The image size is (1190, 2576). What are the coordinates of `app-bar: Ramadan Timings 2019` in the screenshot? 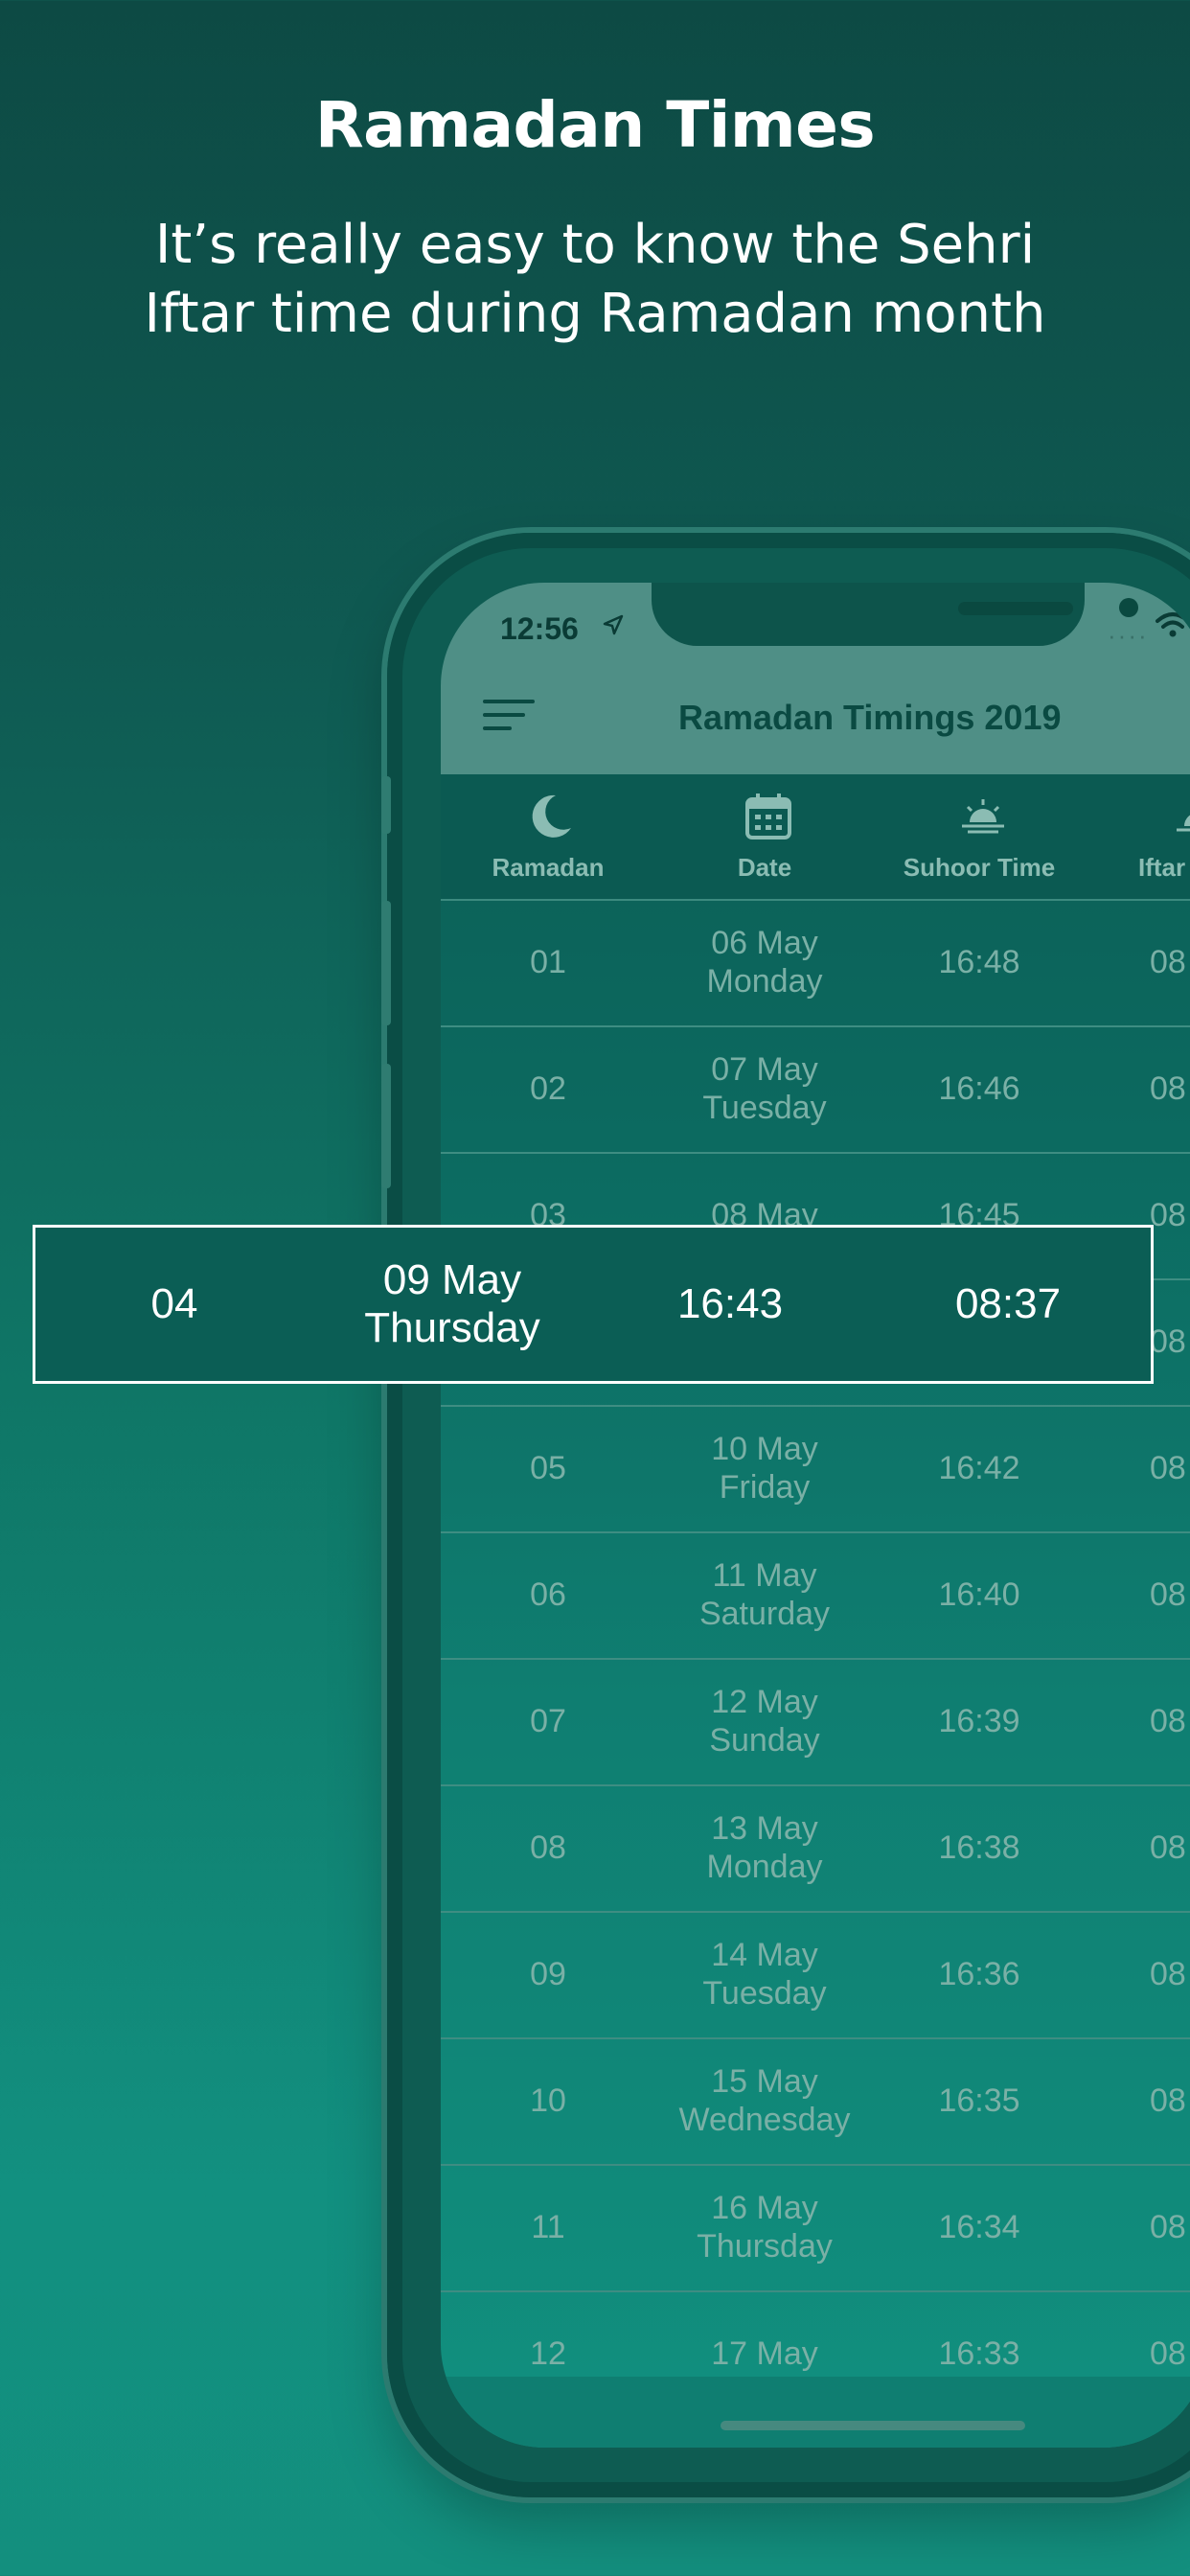 It's located at (816, 712).